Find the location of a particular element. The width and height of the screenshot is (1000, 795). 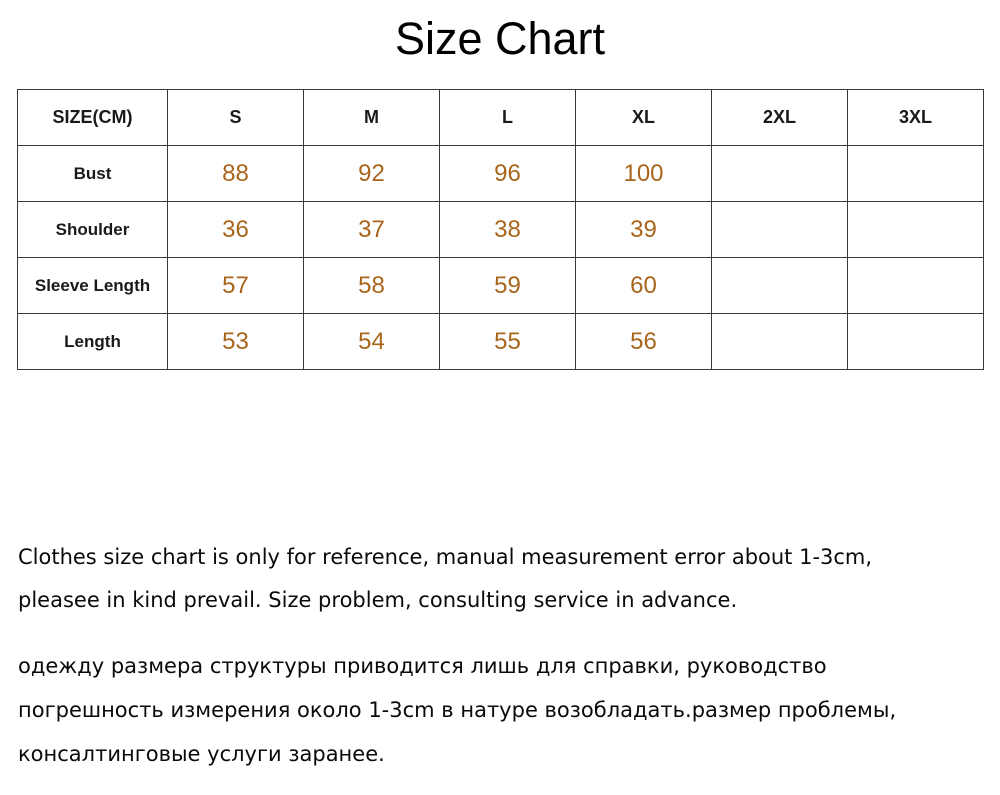

cell-sleeve-length-m: 58 is located at coordinates (371, 285).